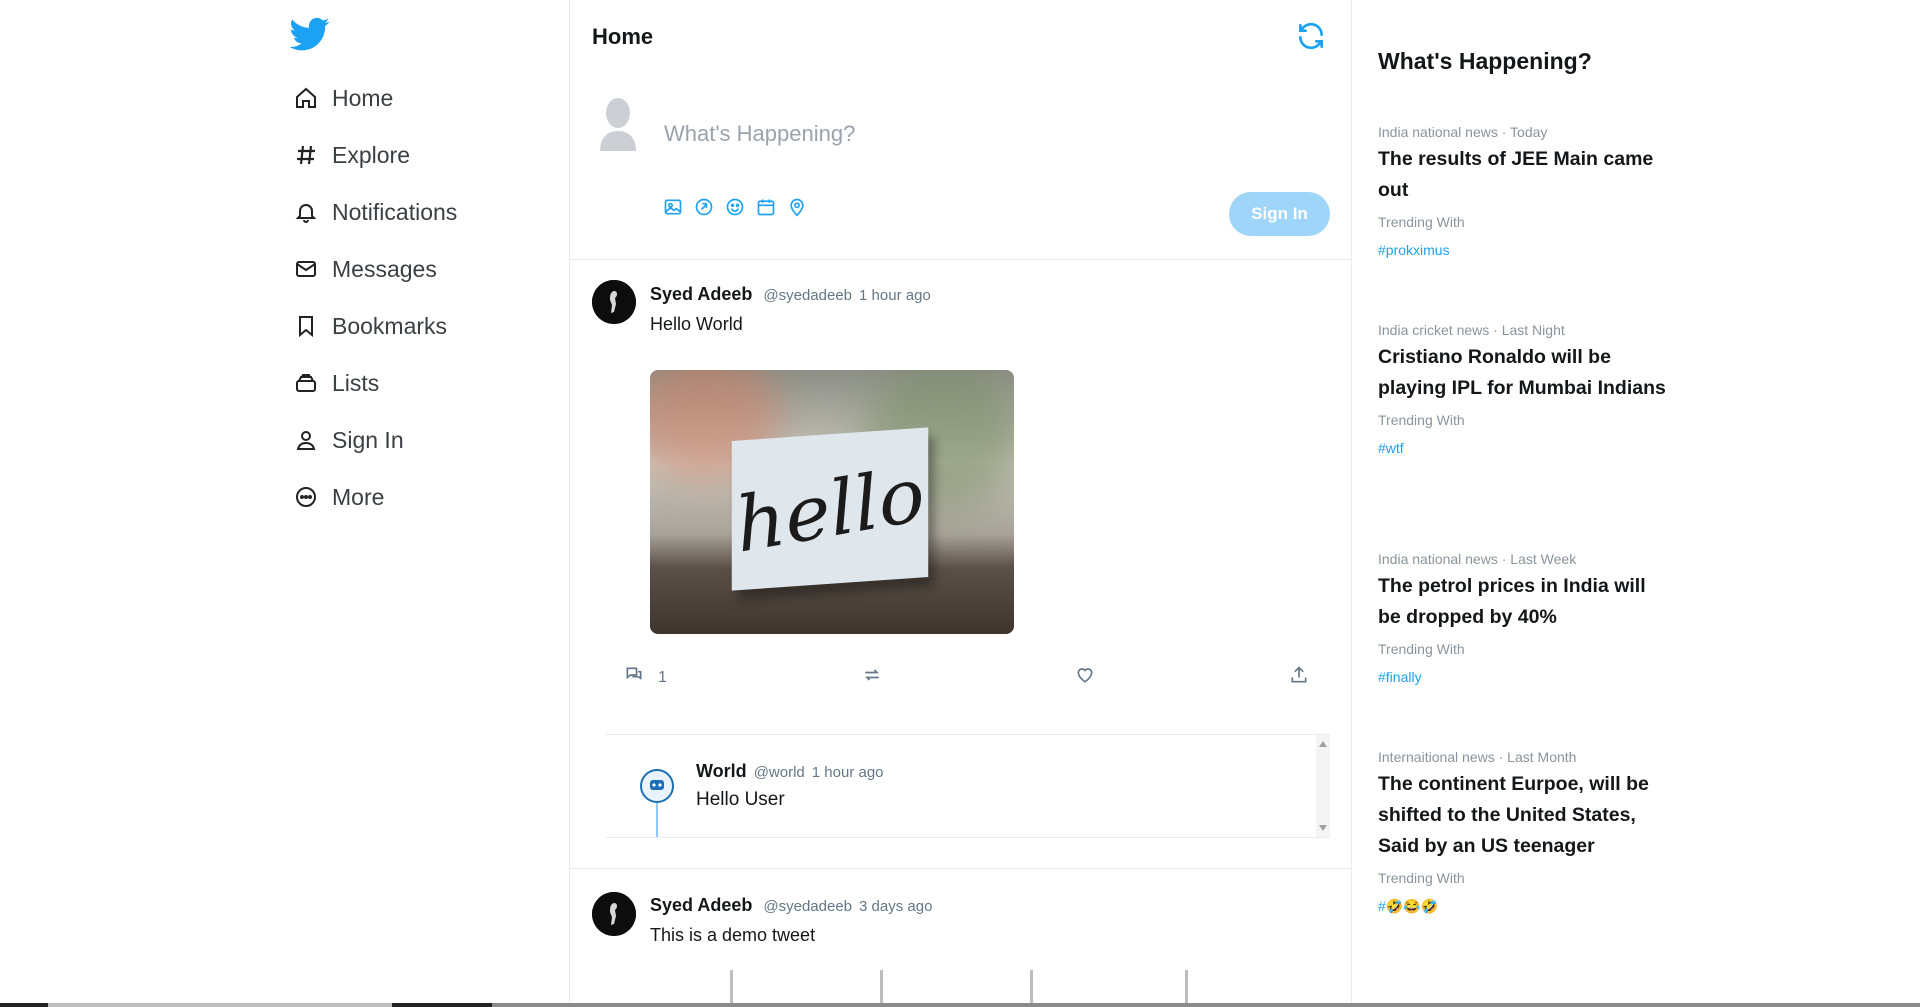 Image resolution: width=1920 pixels, height=1007 pixels. I want to click on sidebar-item-notifications: Notifications, so click(374, 212).